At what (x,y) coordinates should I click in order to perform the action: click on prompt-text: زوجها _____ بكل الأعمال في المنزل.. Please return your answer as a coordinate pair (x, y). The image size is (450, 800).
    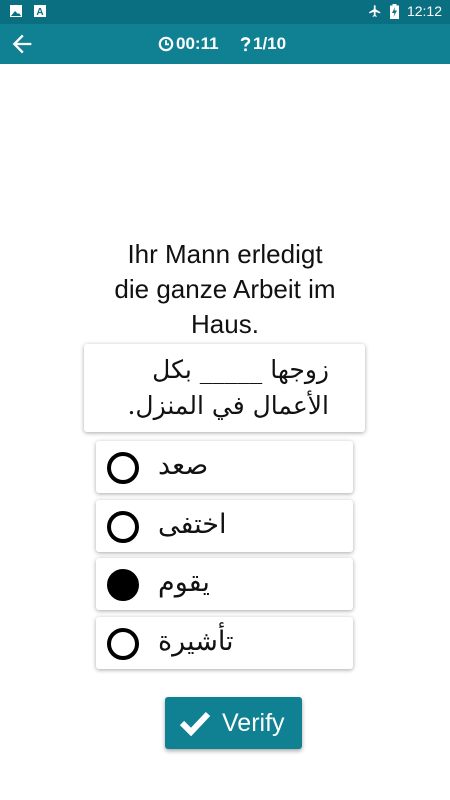
    Looking at the image, I should click on (214, 388).